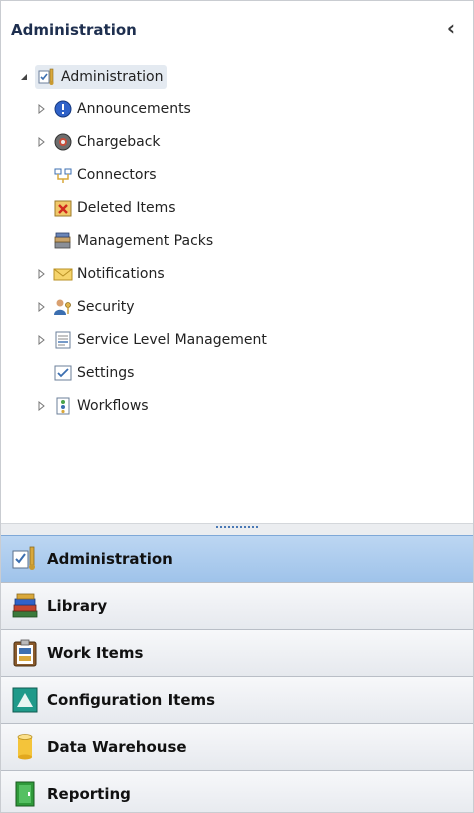 The width and height of the screenshot is (474, 813). Describe the element at coordinates (121, 274) in the screenshot. I see `tree-item-label: Notifications` at that location.